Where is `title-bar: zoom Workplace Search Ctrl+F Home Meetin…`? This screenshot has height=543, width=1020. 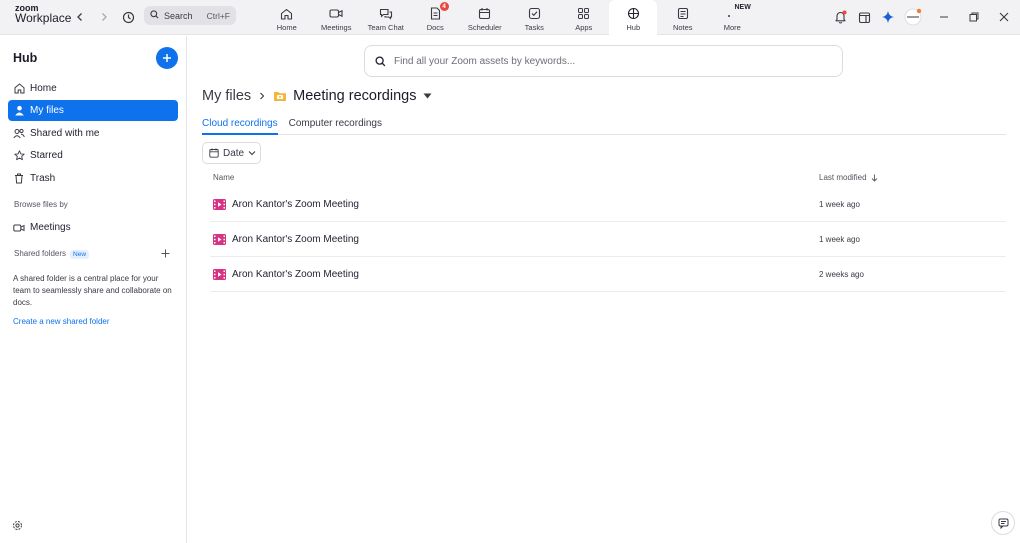 title-bar: zoom Workplace Search Ctrl+F Home Meetin… is located at coordinates (510, 17).